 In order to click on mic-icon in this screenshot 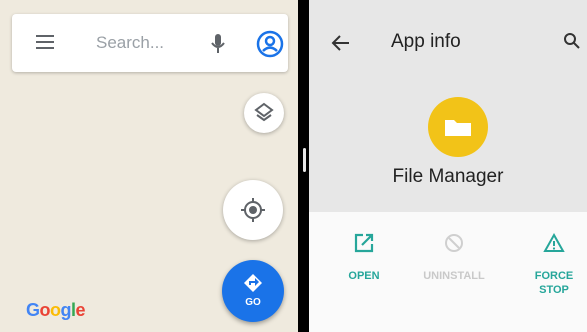, I will do `click(218, 44)`.